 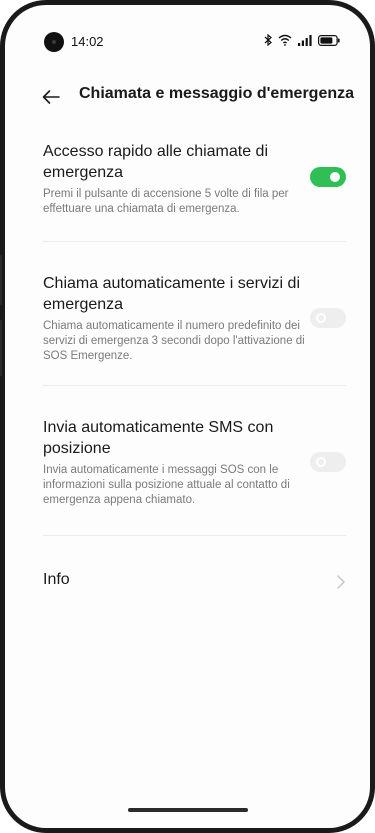 I want to click on bluetooth-icon, so click(x=268, y=42).